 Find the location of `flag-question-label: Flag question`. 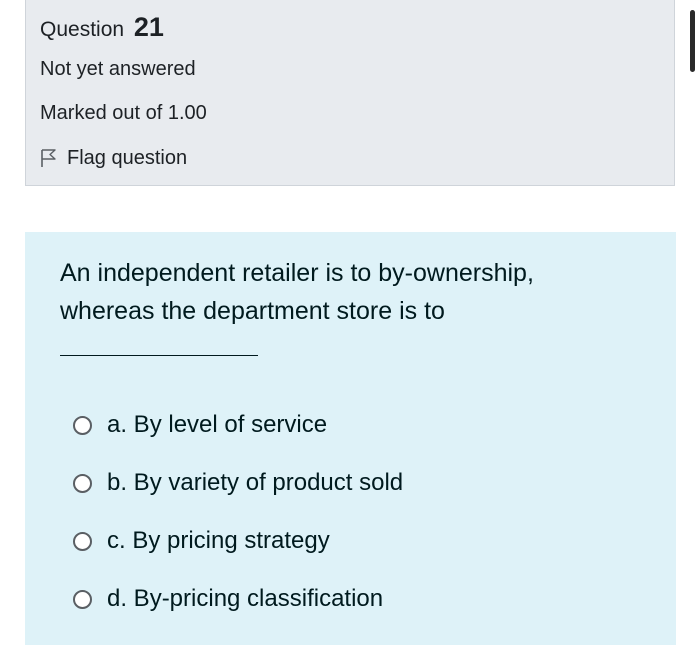

flag-question-label: Flag question is located at coordinates (127, 157).